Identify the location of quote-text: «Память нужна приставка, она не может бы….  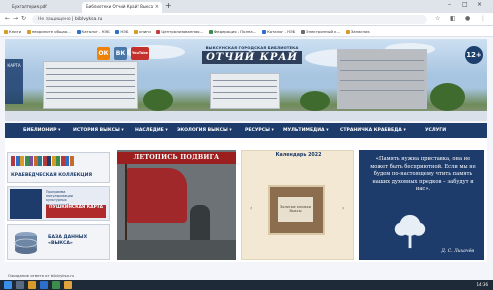
(423, 174).